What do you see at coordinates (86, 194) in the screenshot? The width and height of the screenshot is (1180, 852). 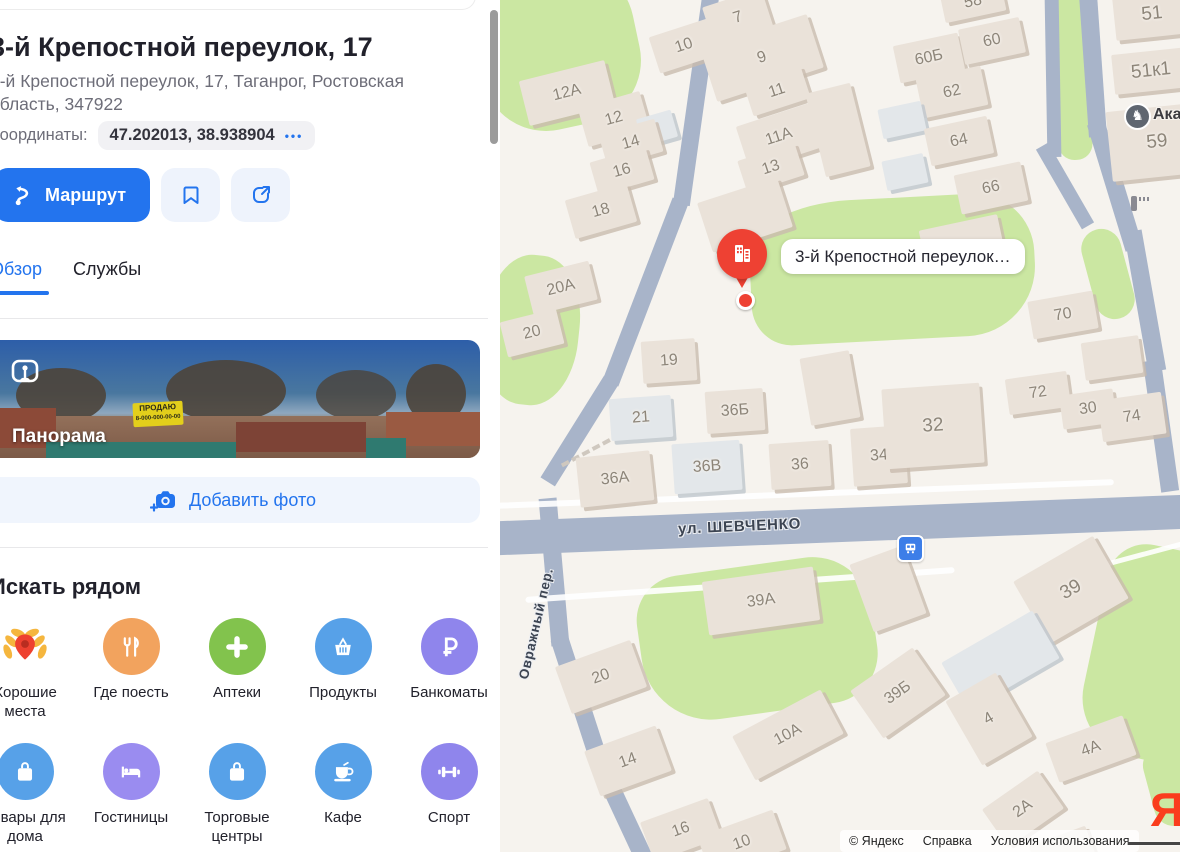 I see `route-button-label: Маршрут` at bounding box center [86, 194].